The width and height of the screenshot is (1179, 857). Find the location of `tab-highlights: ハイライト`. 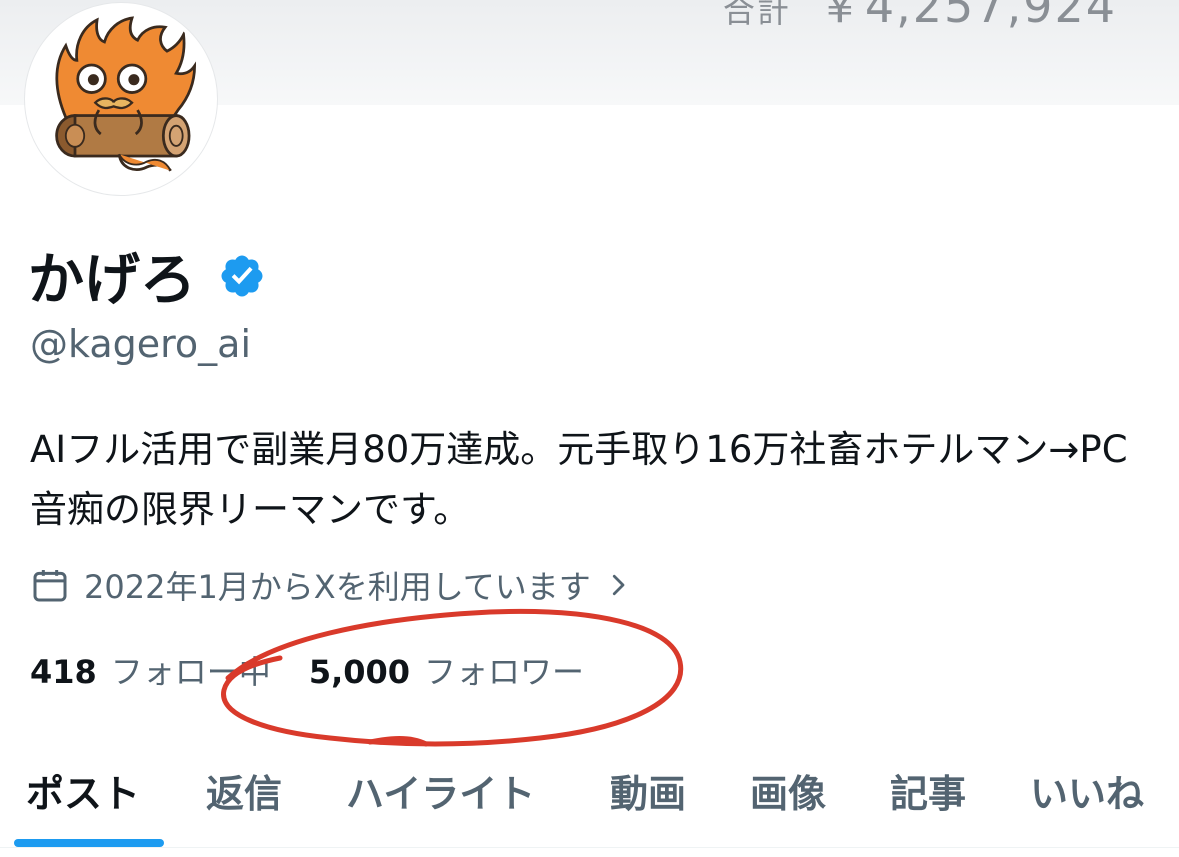

tab-highlights: ハイライト is located at coordinates (440, 790).